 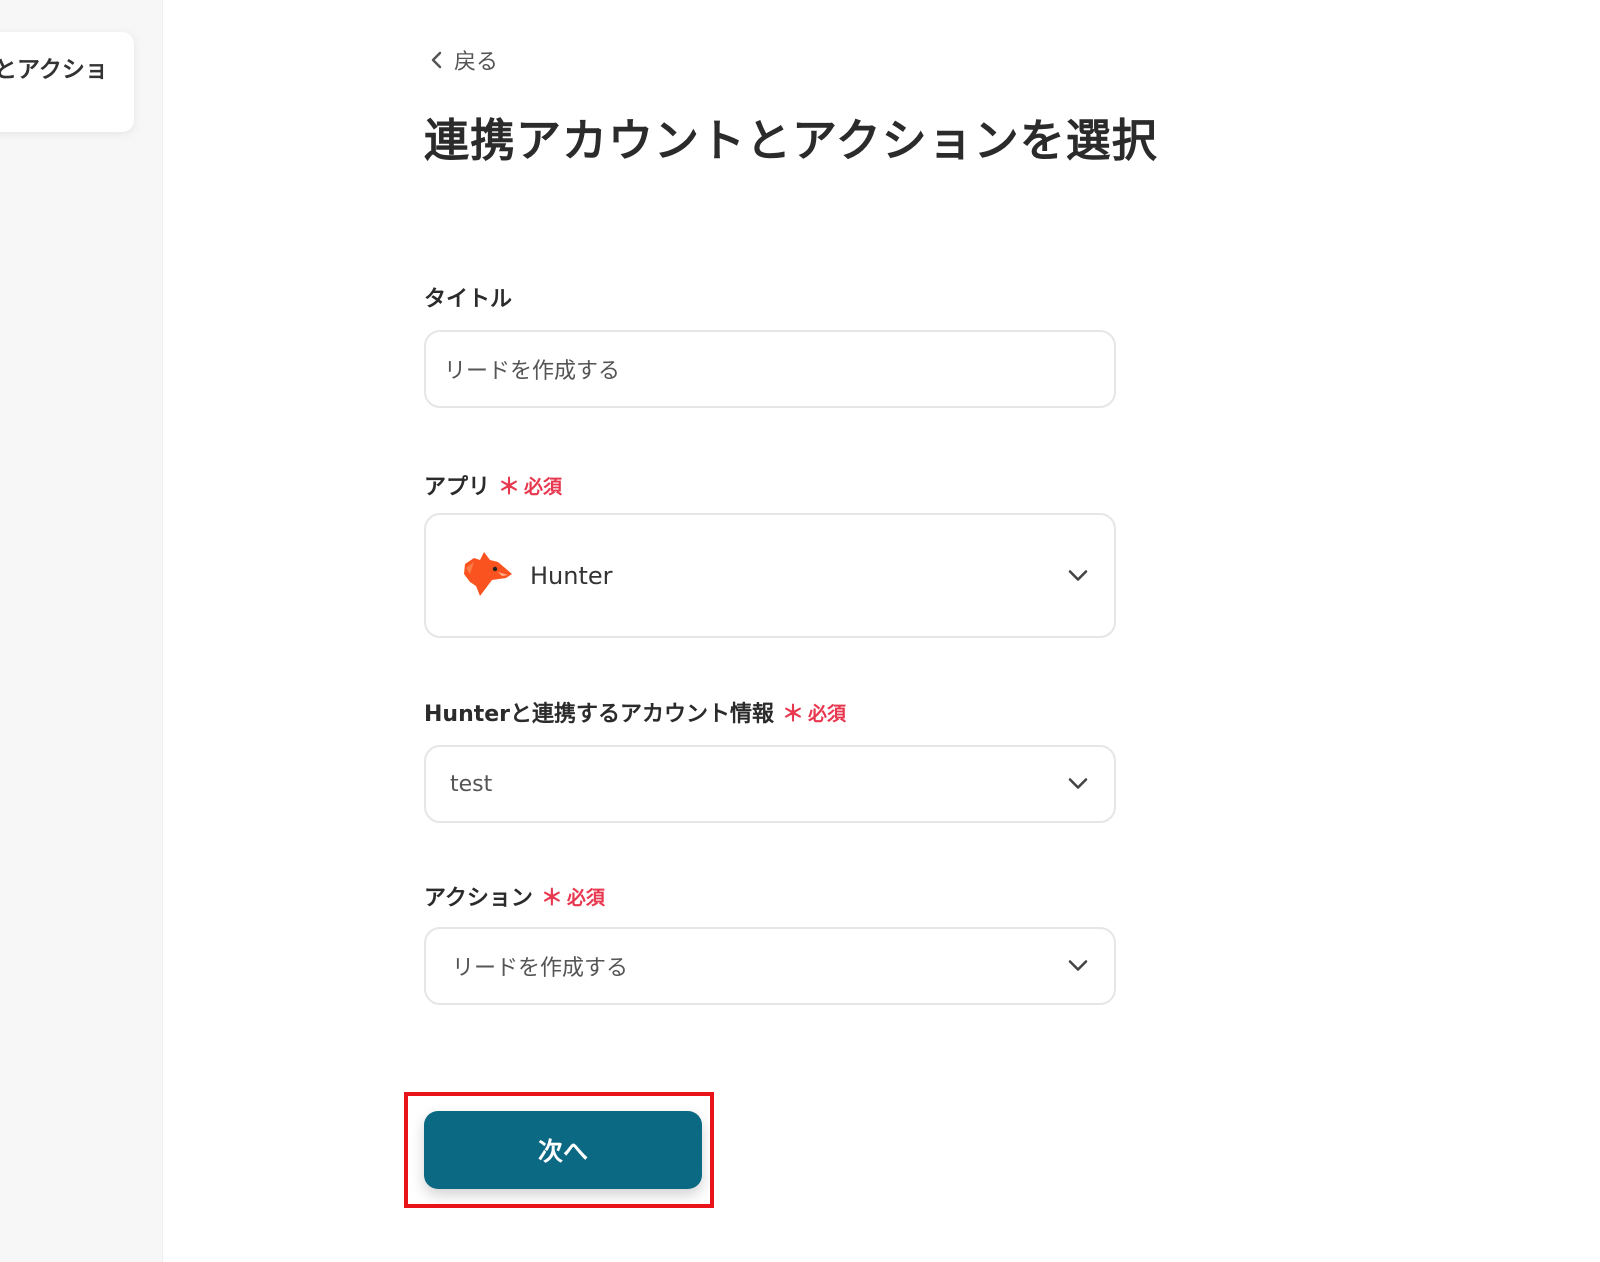 I want to click on app-field-label: アプリ ＊ 必須, so click(x=493, y=485).